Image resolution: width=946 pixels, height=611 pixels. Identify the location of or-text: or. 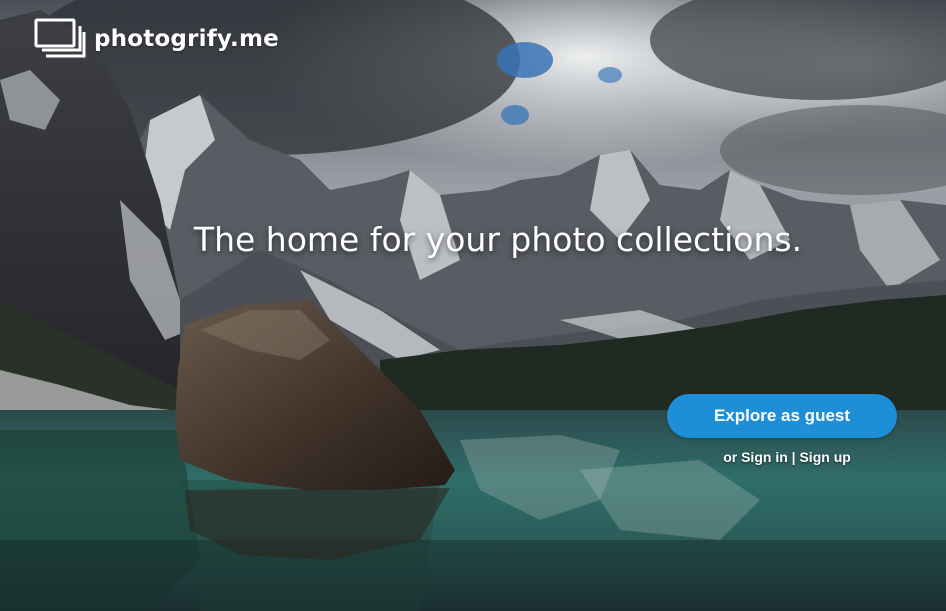
(730, 457).